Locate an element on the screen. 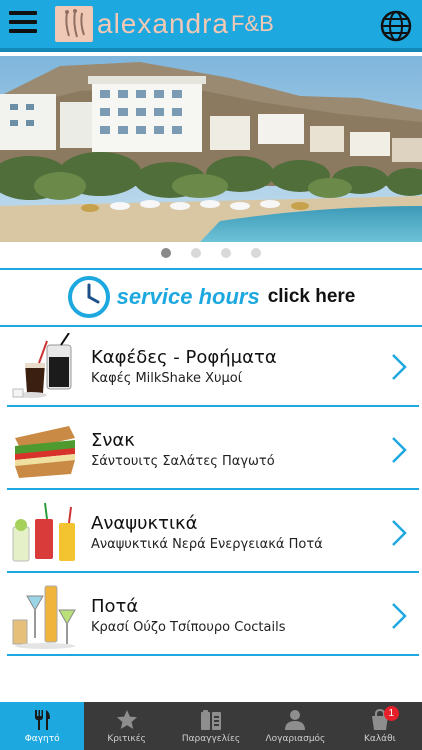  brand-logo: alexandra F&B is located at coordinates (164, 24).